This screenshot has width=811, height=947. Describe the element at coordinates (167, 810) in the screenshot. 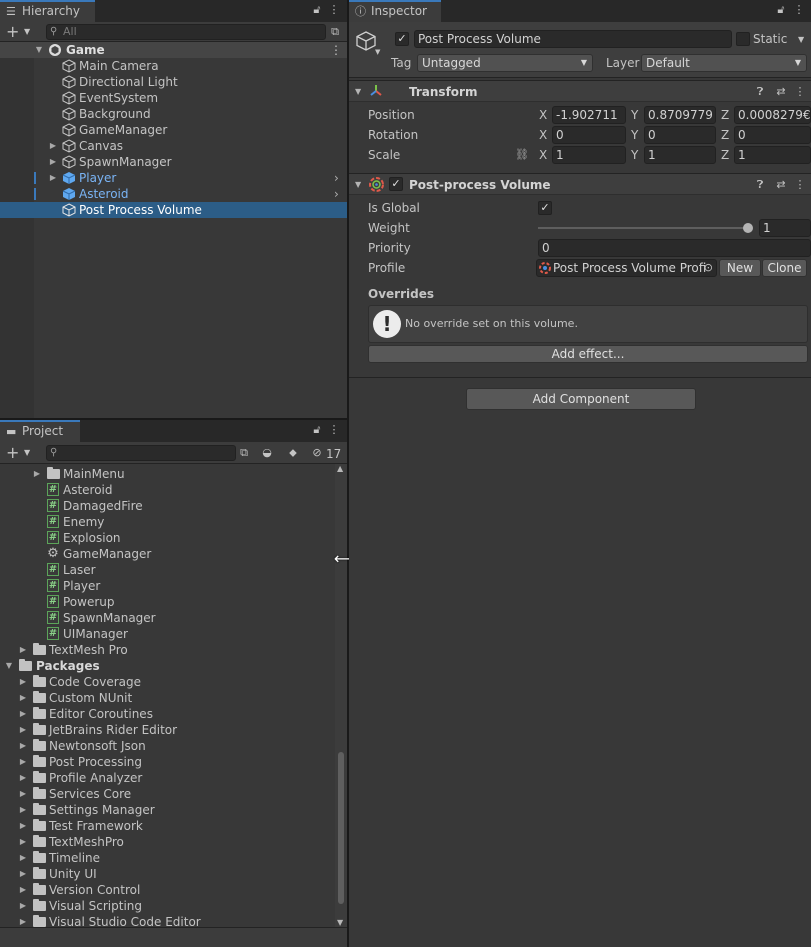

I see `package-folder: ▶ Settings Manager` at that location.